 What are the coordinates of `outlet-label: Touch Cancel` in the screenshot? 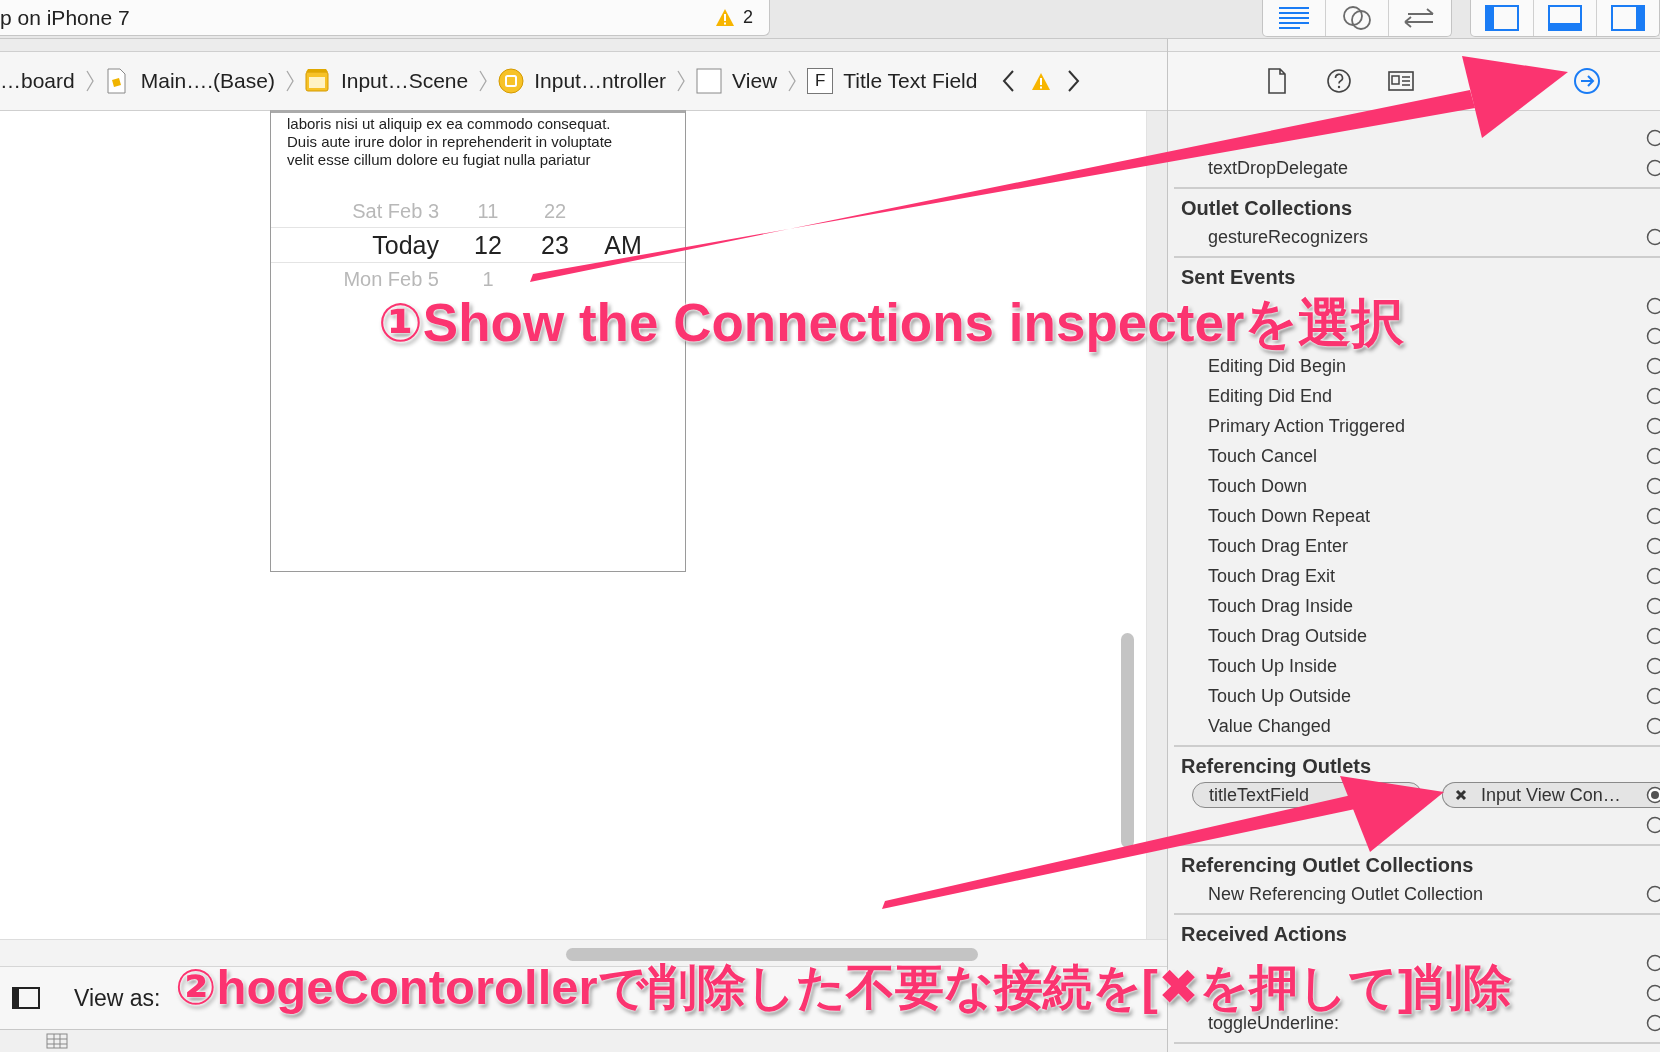 It's located at (1262, 456).